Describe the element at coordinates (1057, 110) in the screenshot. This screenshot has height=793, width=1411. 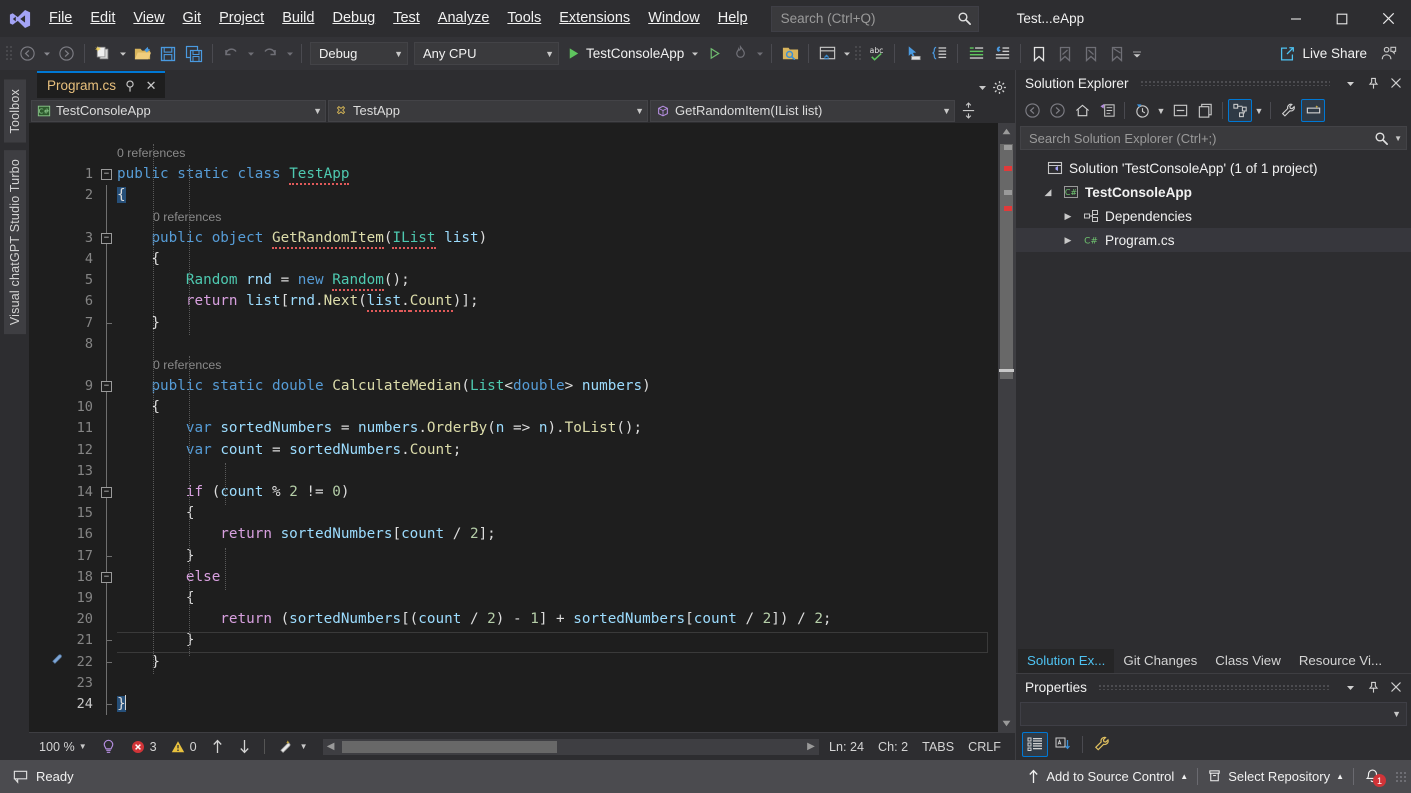
I see `navigate-forward-icon` at that location.